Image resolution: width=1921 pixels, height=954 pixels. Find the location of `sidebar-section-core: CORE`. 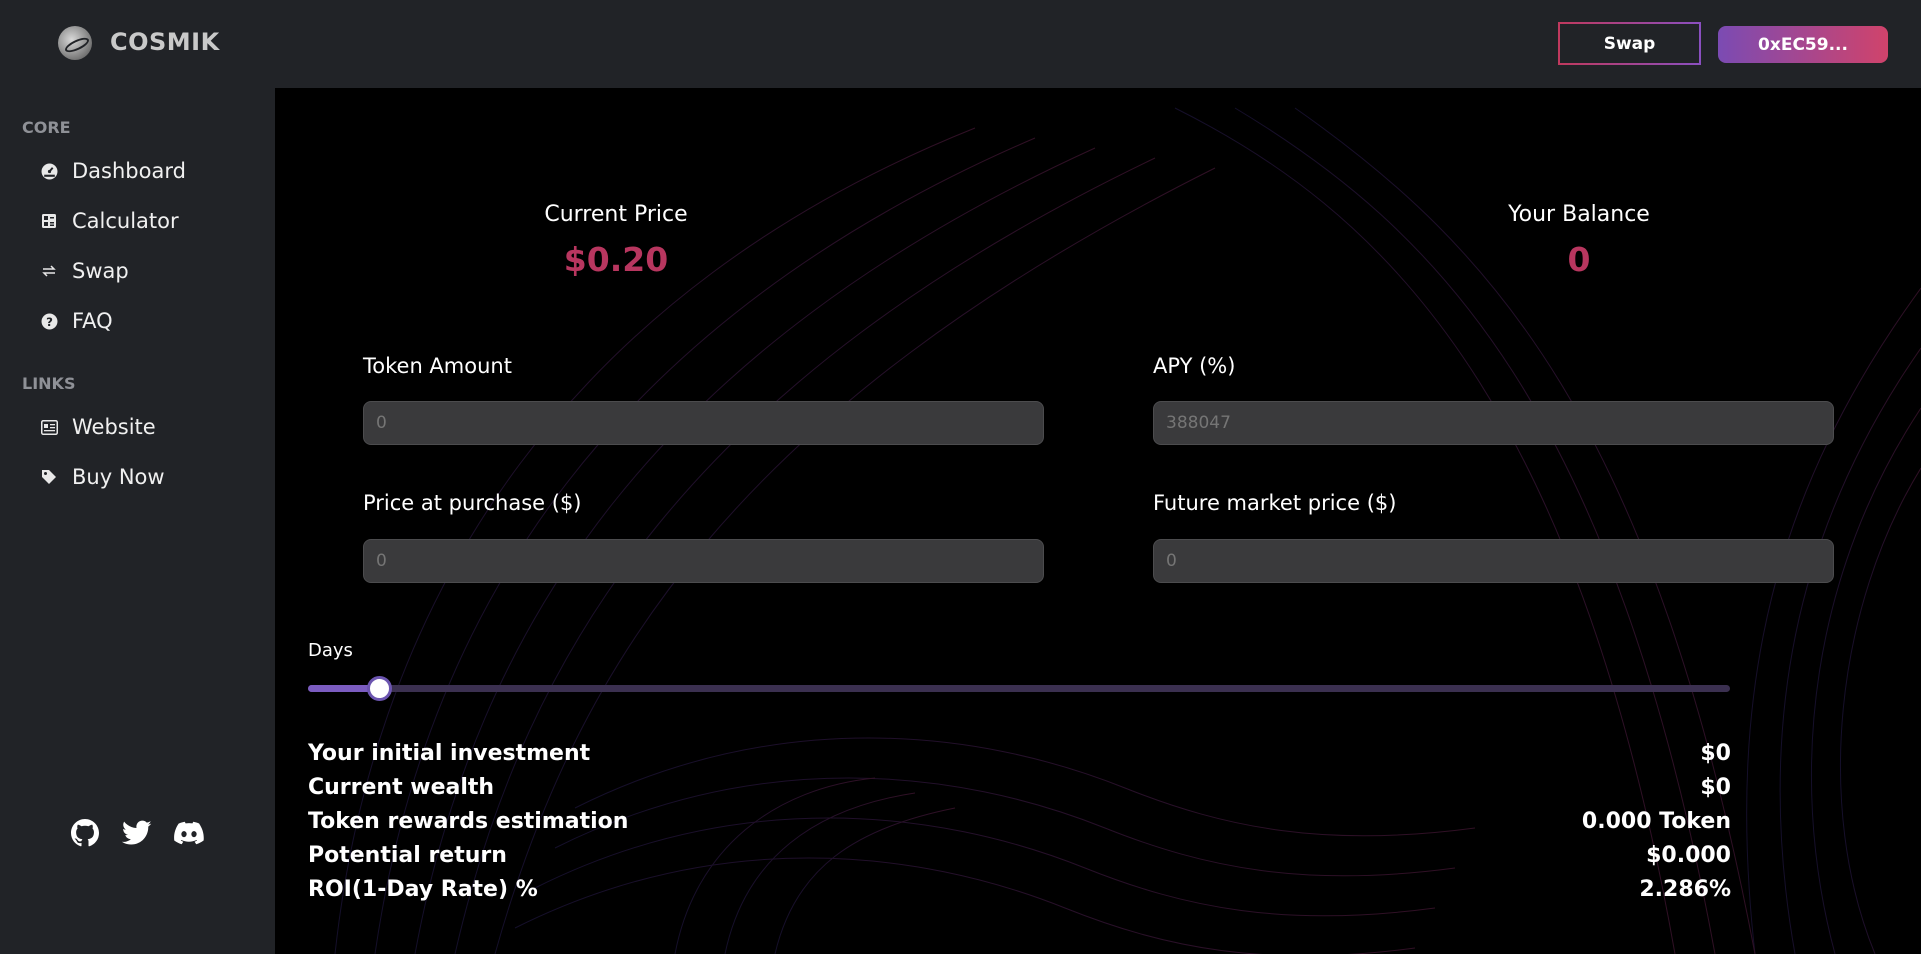

sidebar-section-core: CORE is located at coordinates (46, 127).